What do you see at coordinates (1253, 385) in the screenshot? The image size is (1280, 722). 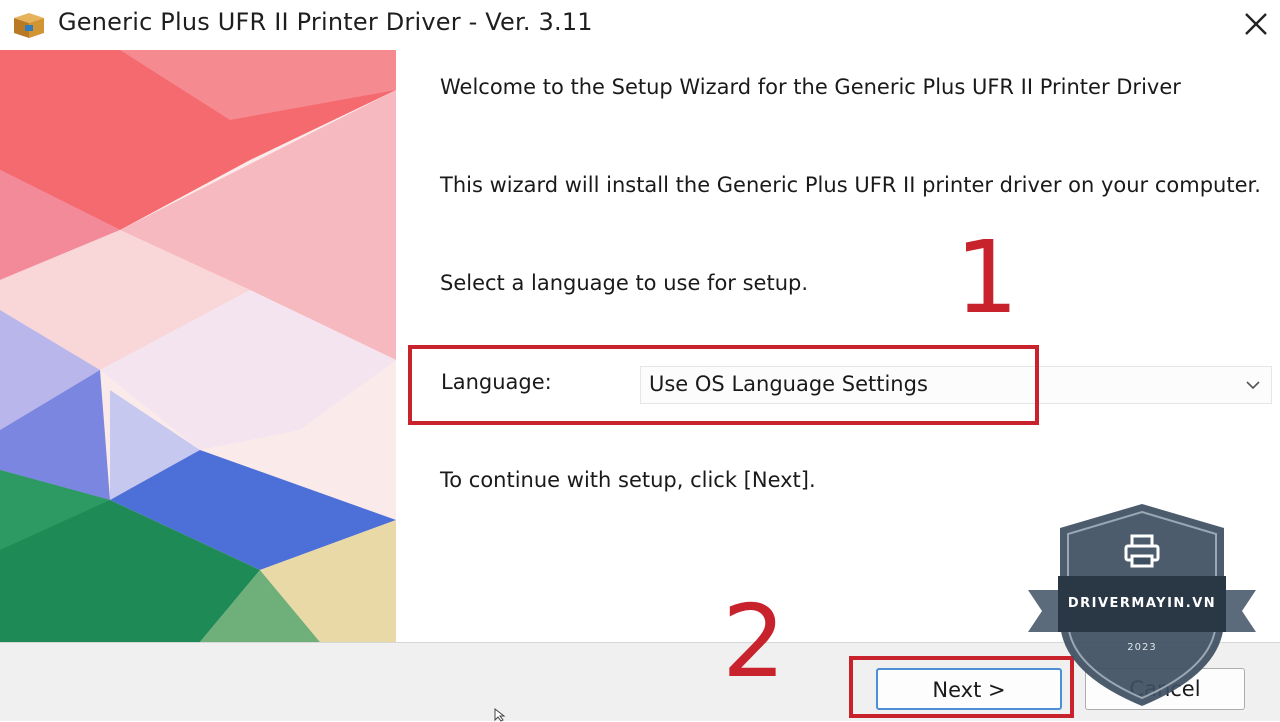 I see `chevron-down-icon` at bounding box center [1253, 385].